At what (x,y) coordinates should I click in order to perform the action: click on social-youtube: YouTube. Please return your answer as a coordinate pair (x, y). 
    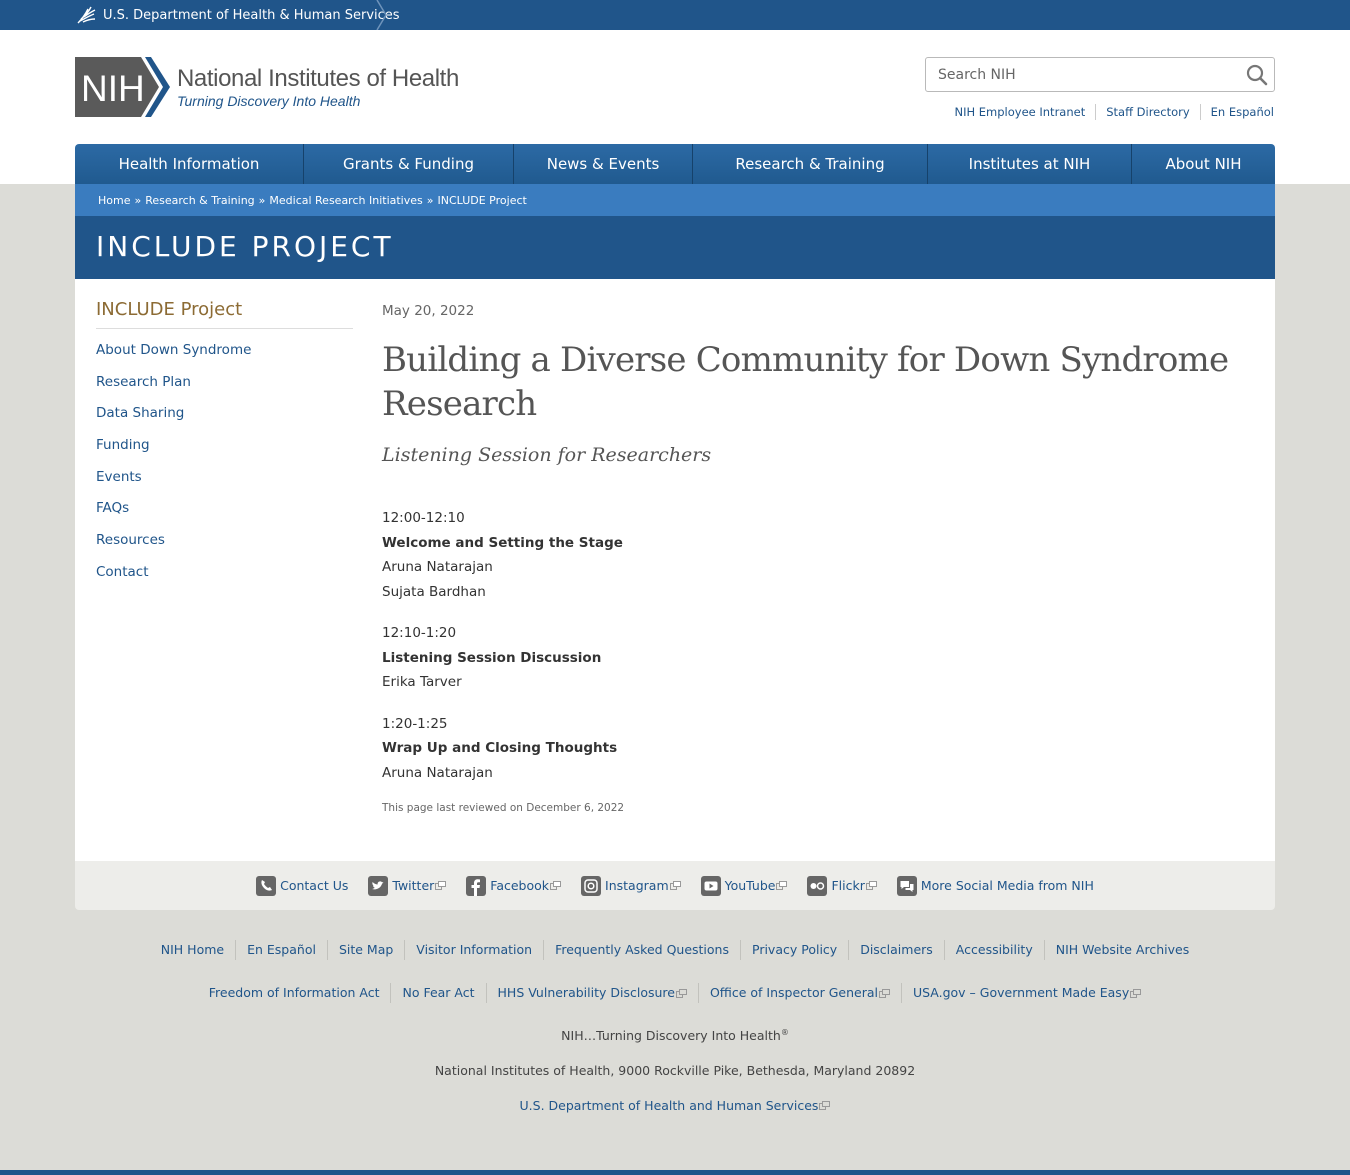
    Looking at the image, I should click on (744, 885).